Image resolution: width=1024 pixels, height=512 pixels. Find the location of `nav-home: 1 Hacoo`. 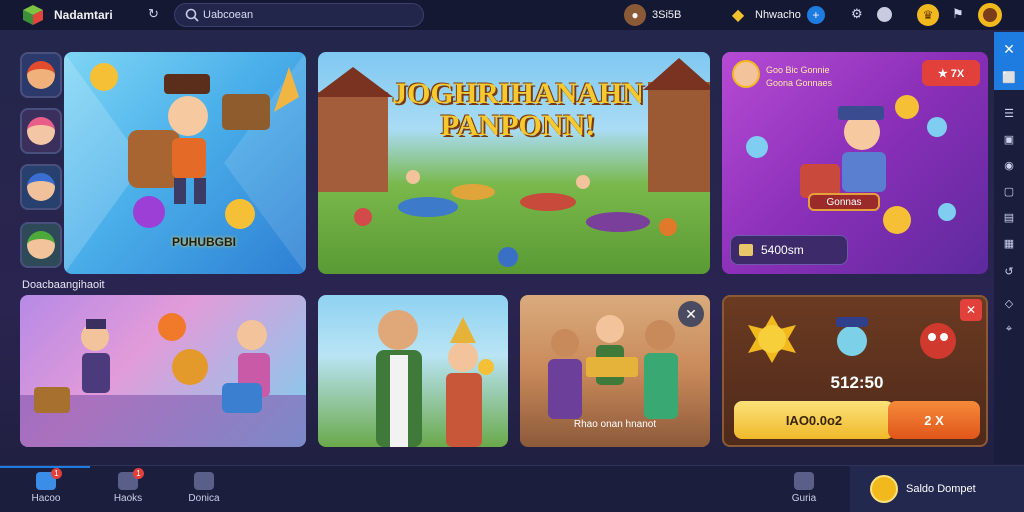

nav-home: 1 Hacoo is located at coordinates (46, 486).